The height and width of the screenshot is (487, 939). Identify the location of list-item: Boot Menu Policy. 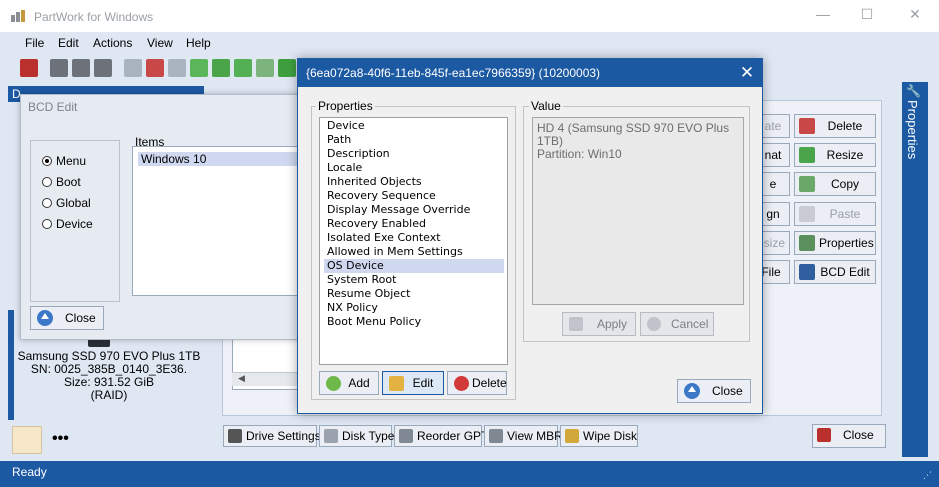
(414, 322).